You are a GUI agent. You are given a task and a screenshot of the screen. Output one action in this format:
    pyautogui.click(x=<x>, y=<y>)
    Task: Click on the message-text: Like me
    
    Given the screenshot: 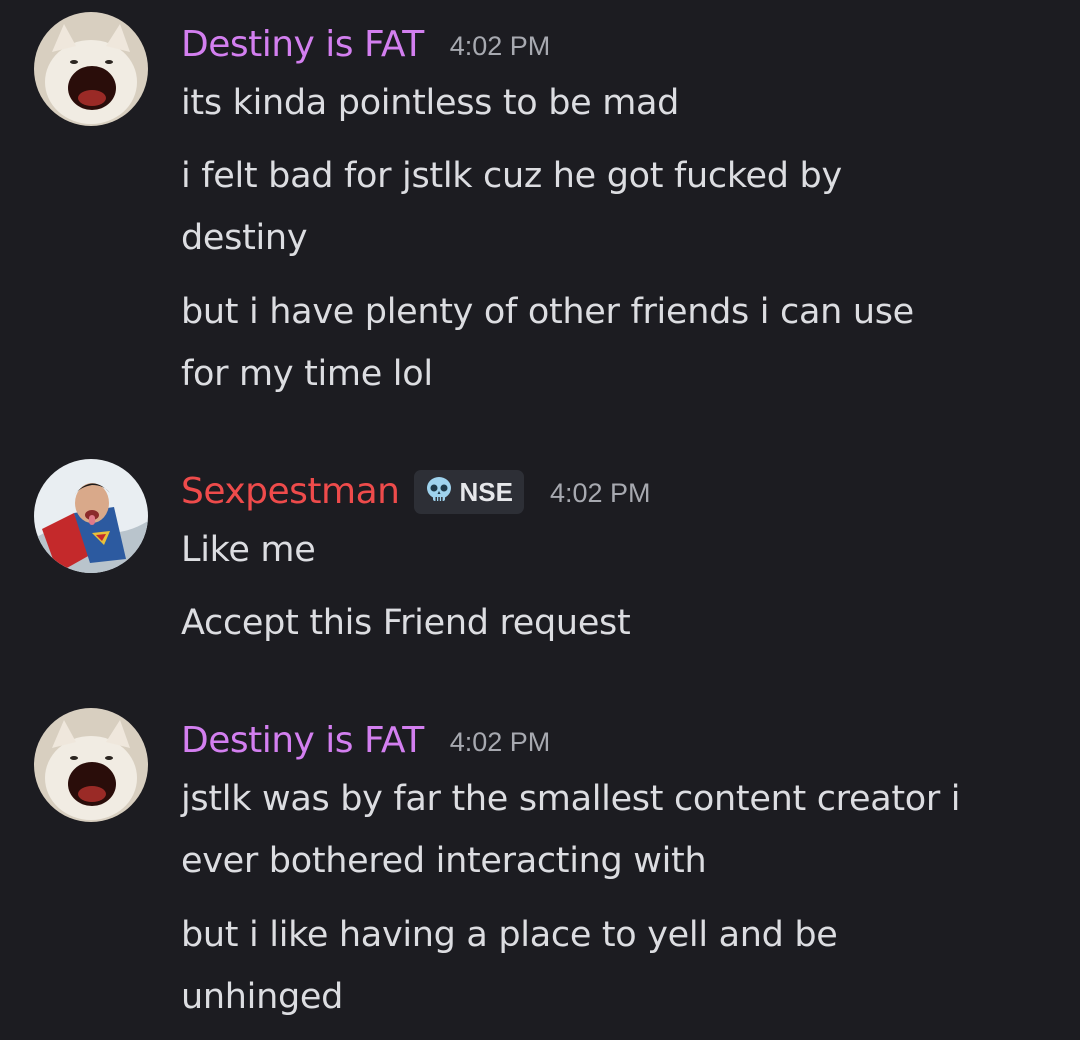 What is the action you would take?
    pyautogui.click(x=248, y=550)
    